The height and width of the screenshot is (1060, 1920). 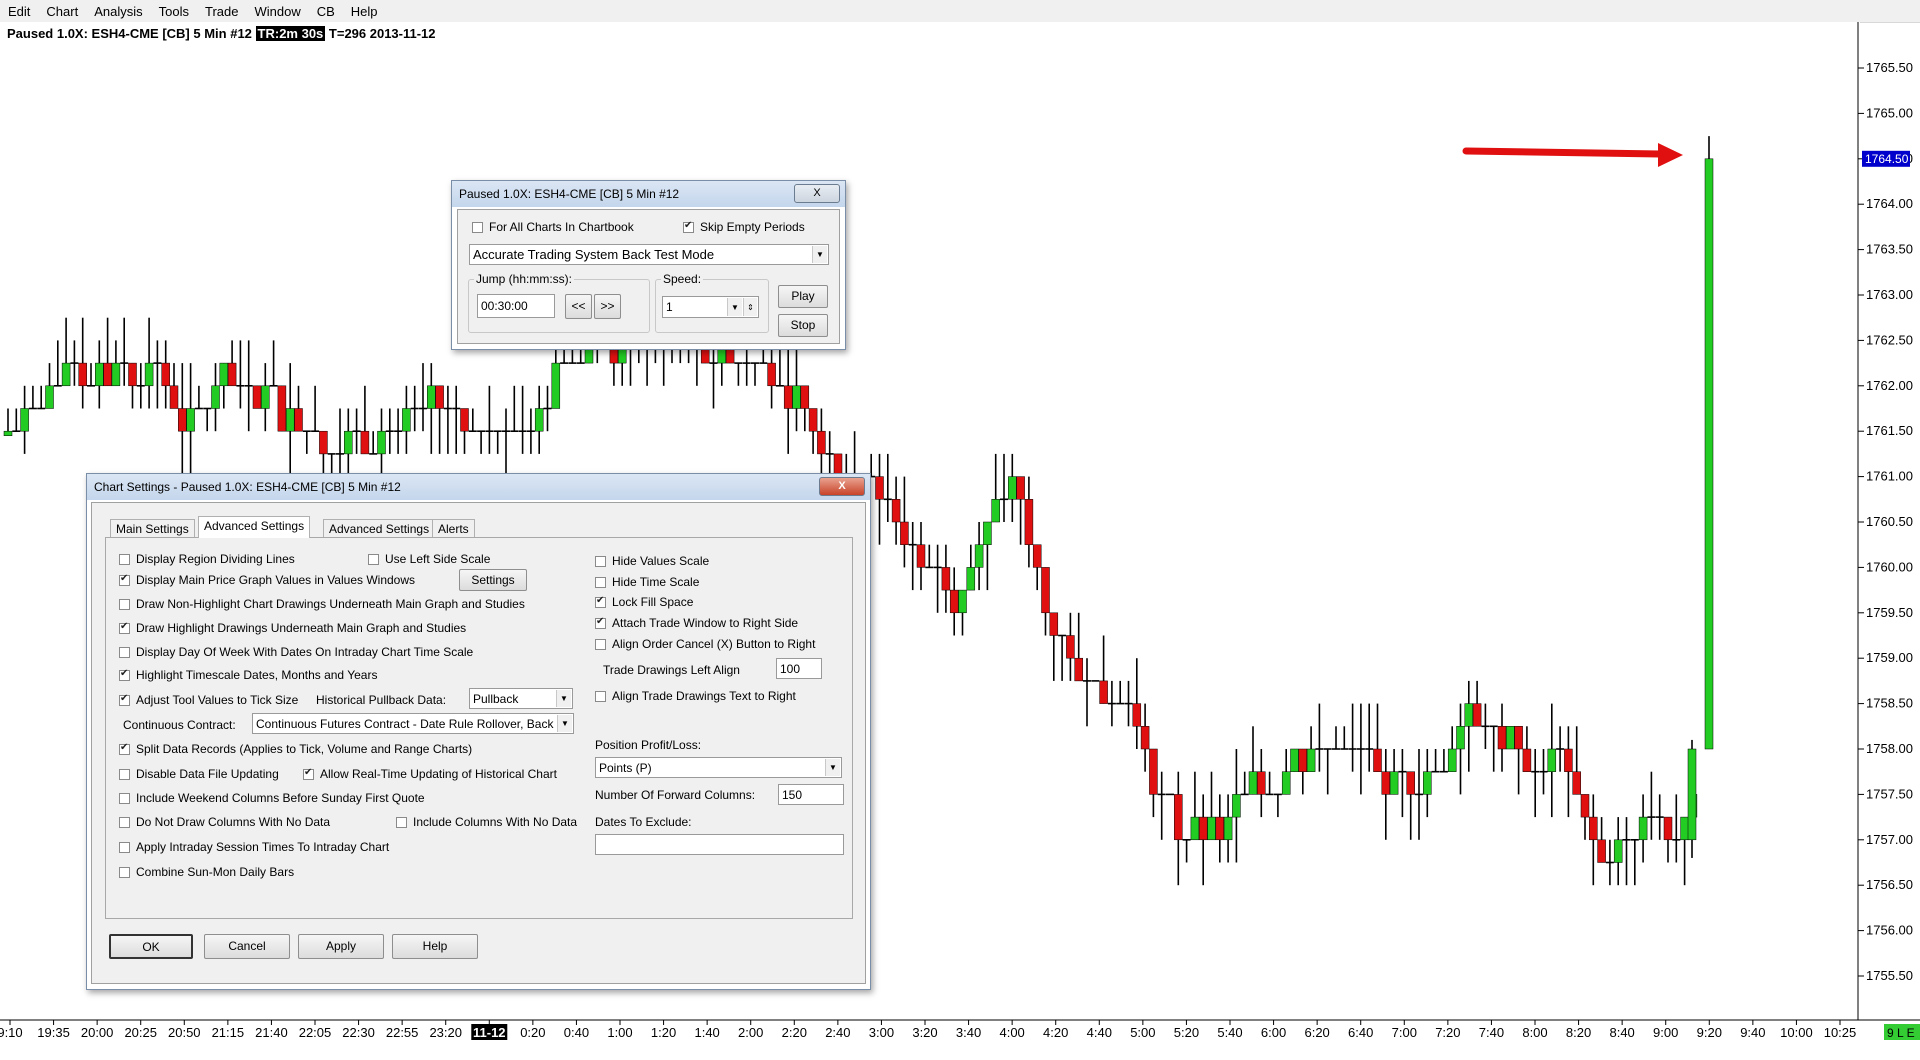 I want to click on hide-values-option: Hide Values Scale, so click(x=652, y=561).